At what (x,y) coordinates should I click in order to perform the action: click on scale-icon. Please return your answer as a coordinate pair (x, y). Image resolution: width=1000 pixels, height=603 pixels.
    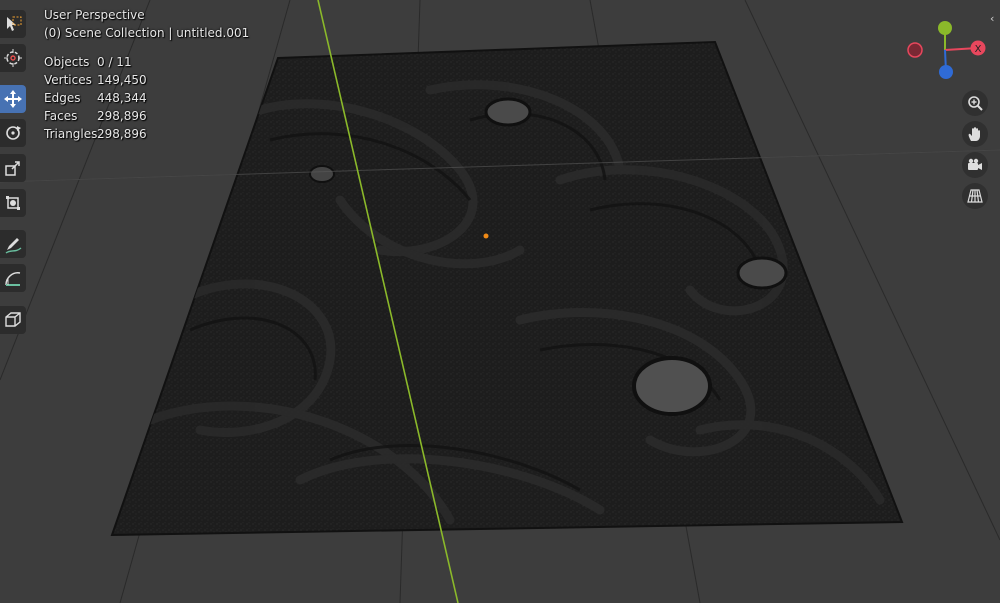
    Looking at the image, I should click on (12, 168).